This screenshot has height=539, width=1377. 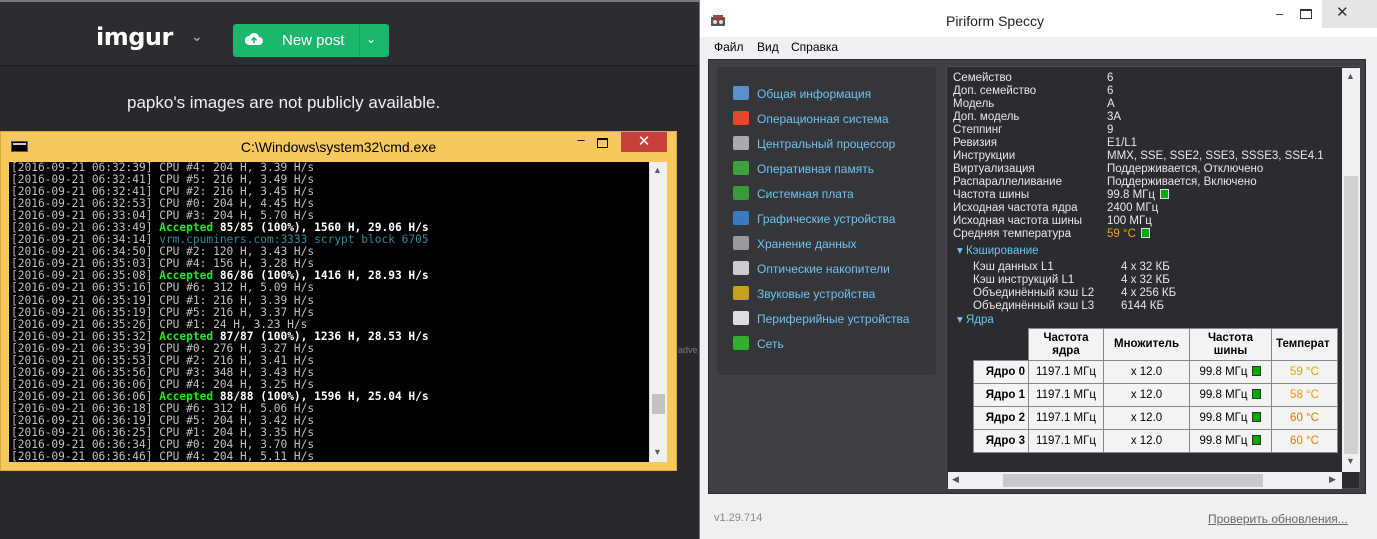 What do you see at coordinates (237, 312) in the screenshot?
I see `console-message: CPU #5: 216 H, 3.37 H/s` at bounding box center [237, 312].